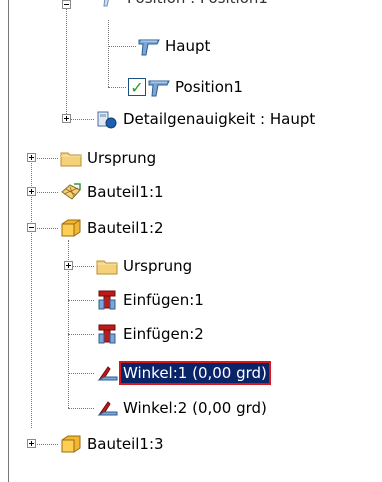 Image resolution: width=382 pixels, height=482 pixels. I want to click on tree-node-label: Einfügen:2, so click(163, 334).